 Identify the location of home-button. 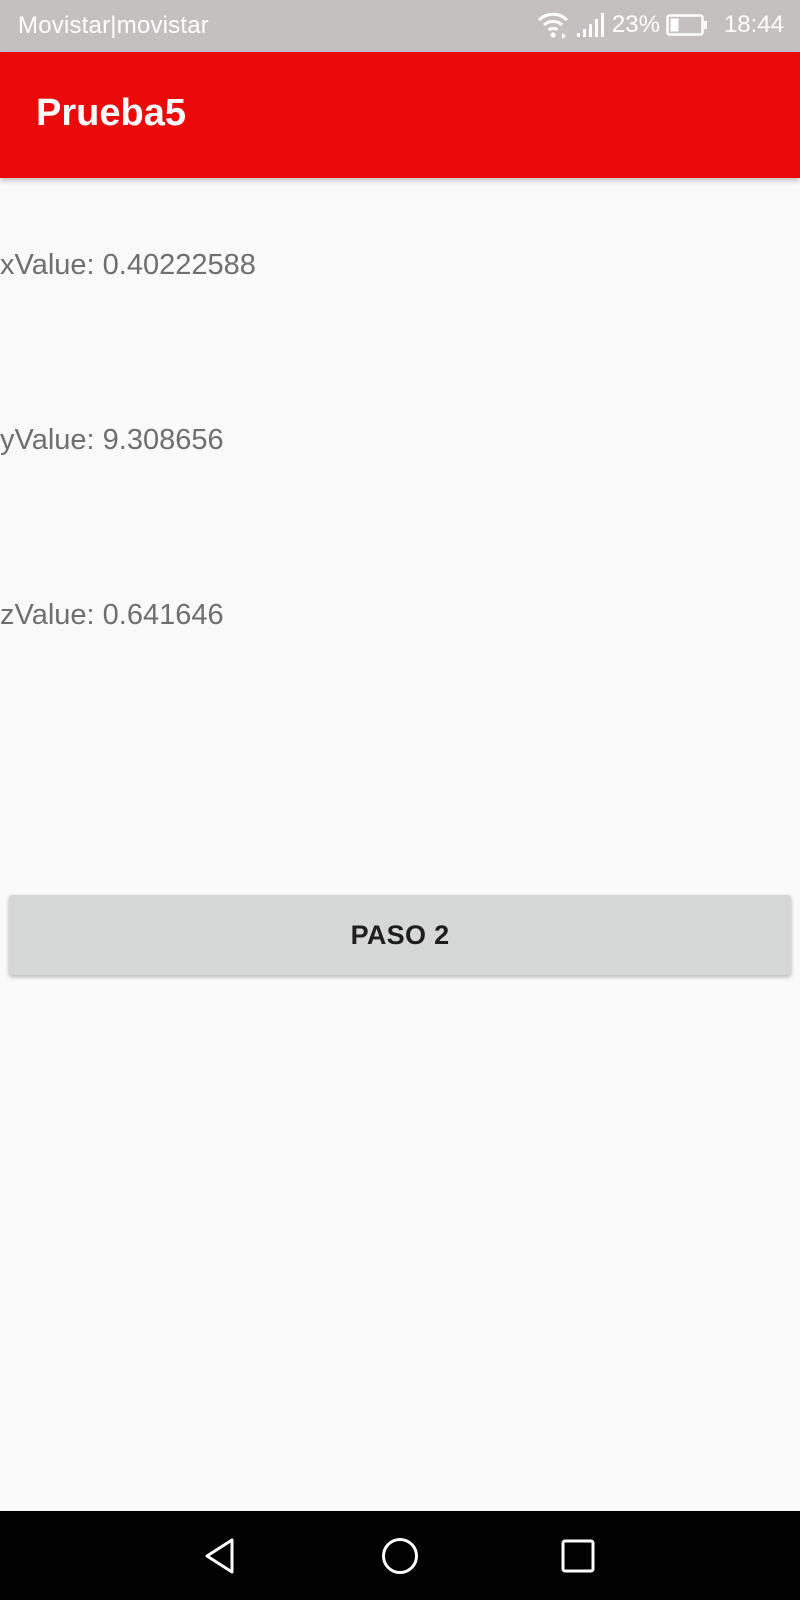
(400, 1556).